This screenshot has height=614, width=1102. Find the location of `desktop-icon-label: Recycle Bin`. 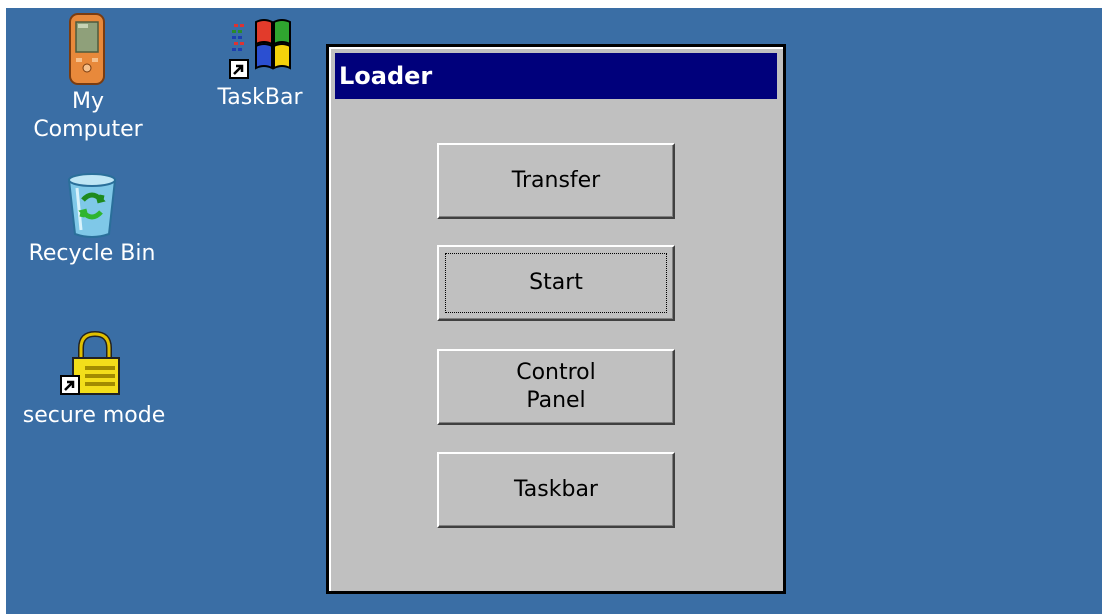

desktop-icon-label: Recycle Bin is located at coordinates (92, 253).